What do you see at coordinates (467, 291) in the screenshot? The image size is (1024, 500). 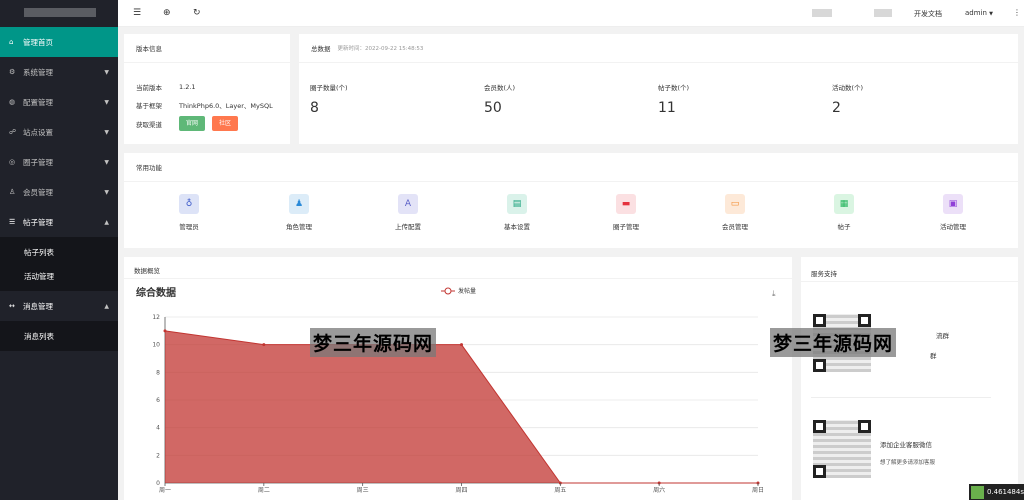 I see `legend-label: 发帖量` at bounding box center [467, 291].